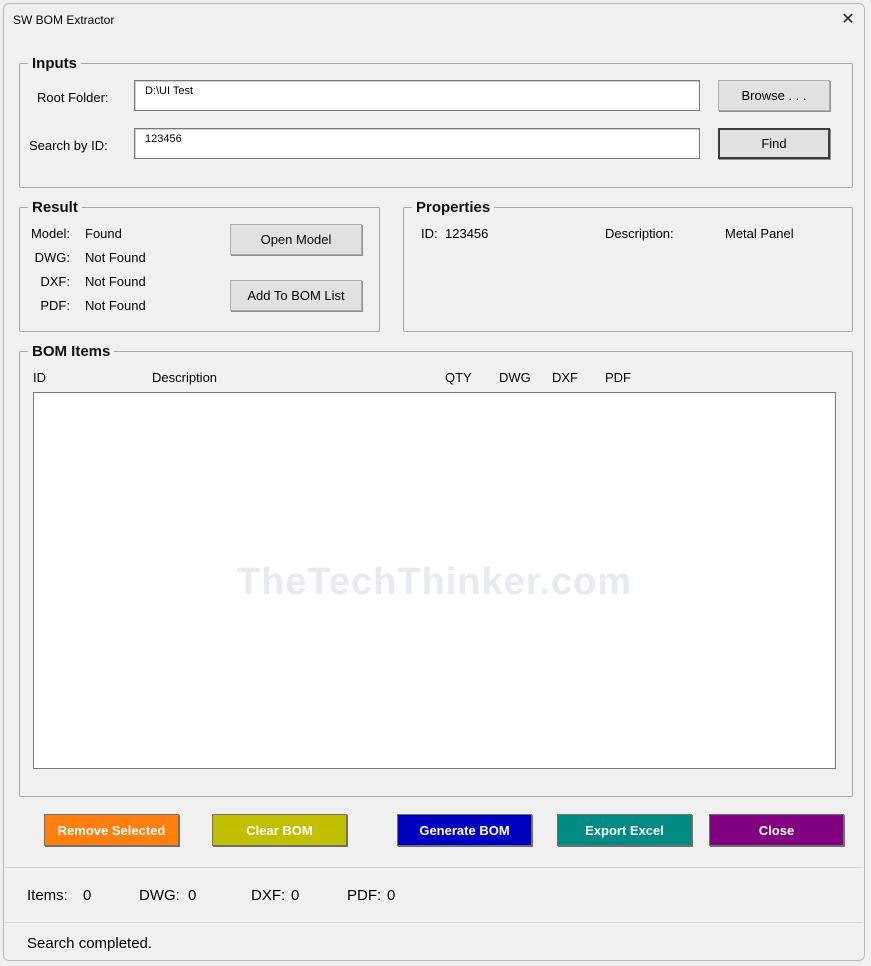  Describe the element at coordinates (628, 265) in the screenshot. I see `properties-group: Properties` at that location.